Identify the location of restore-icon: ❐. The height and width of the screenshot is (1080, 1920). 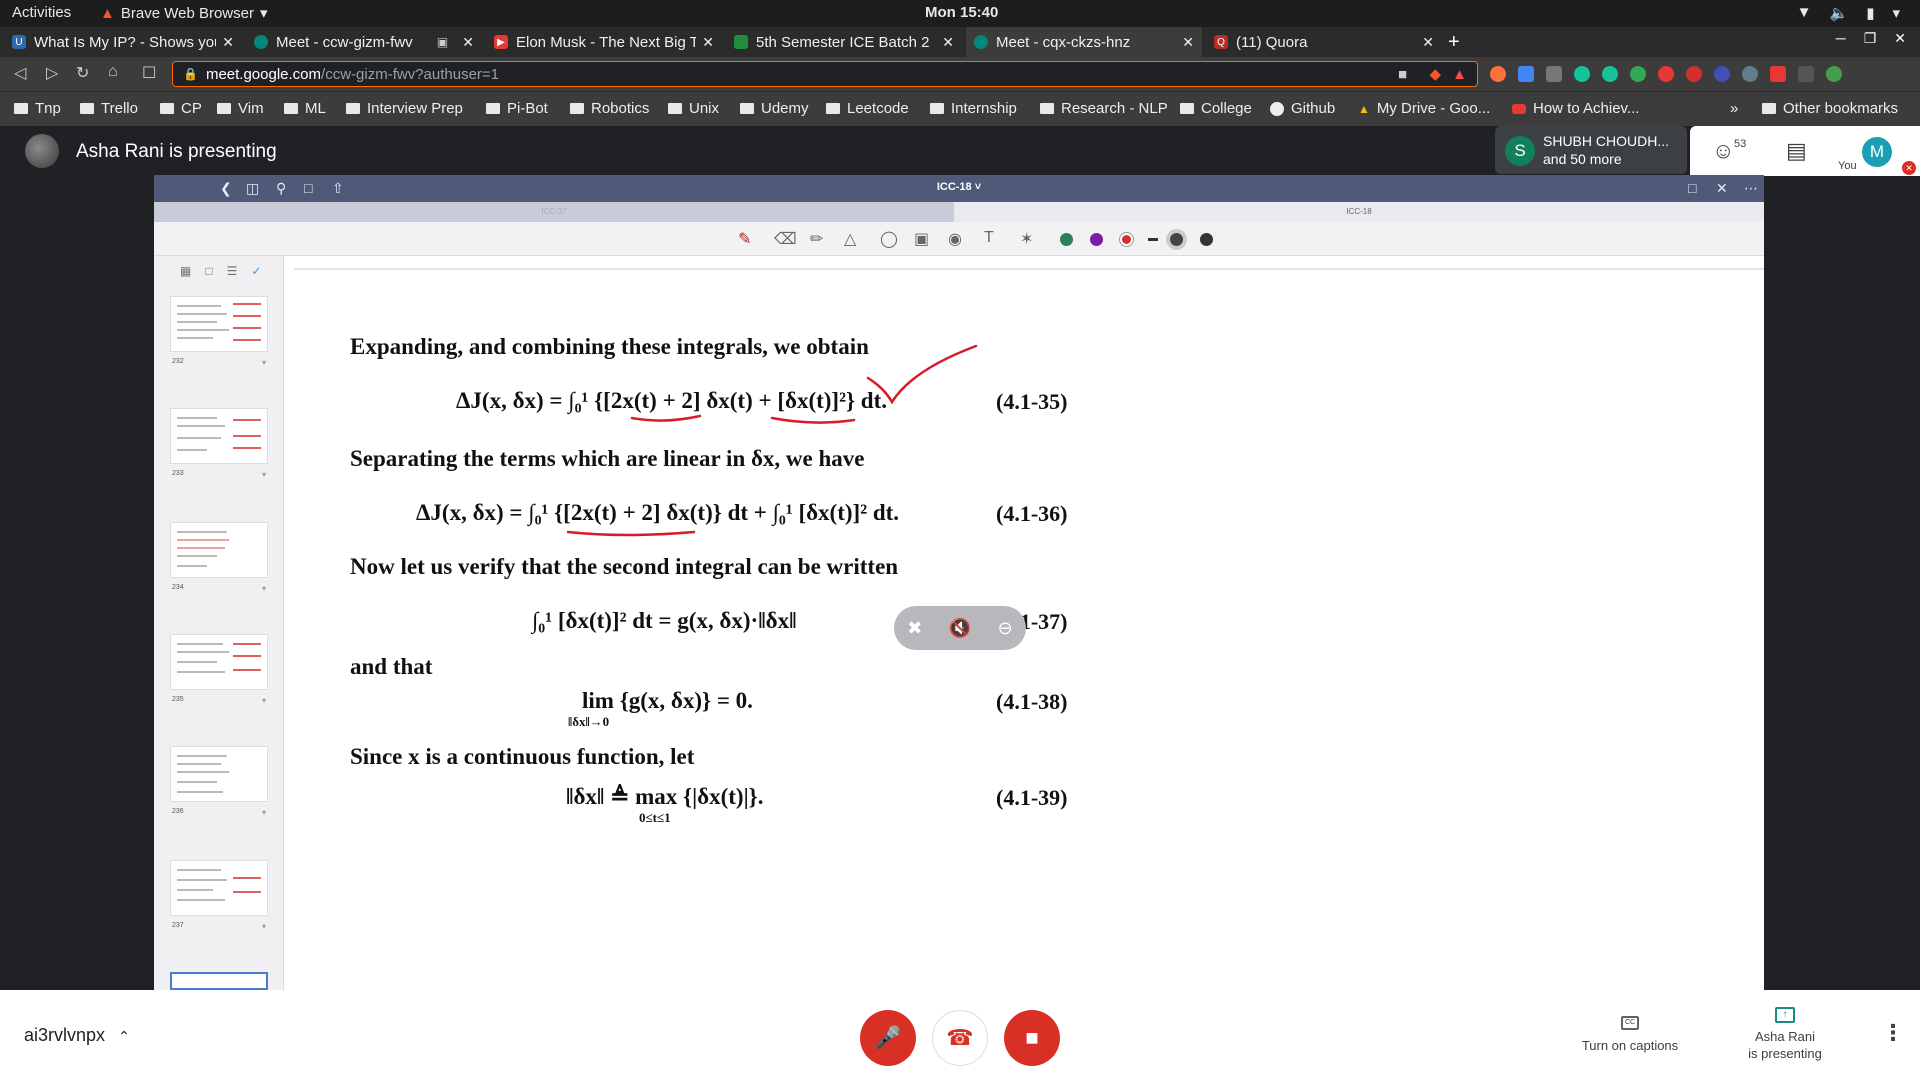
(1870, 38).